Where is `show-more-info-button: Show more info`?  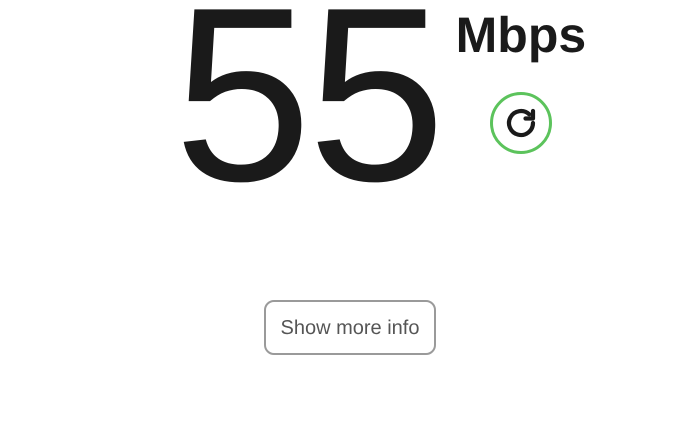 show-more-info-button: Show more info is located at coordinates (350, 327).